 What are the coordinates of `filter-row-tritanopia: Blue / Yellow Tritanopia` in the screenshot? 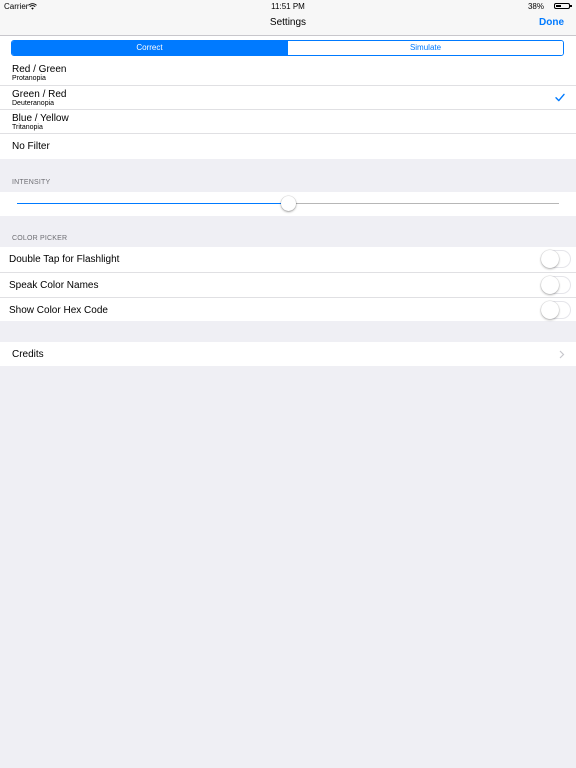 It's located at (288, 121).